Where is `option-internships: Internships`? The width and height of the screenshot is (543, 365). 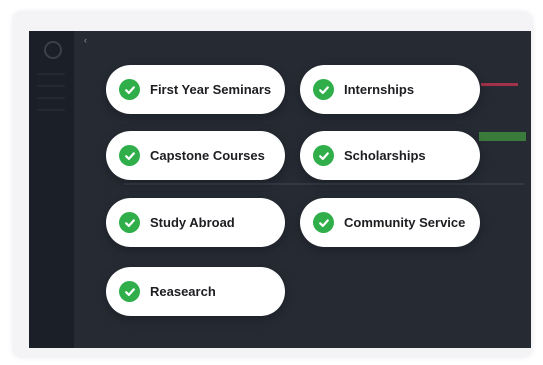 option-internships: Internships is located at coordinates (390, 89).